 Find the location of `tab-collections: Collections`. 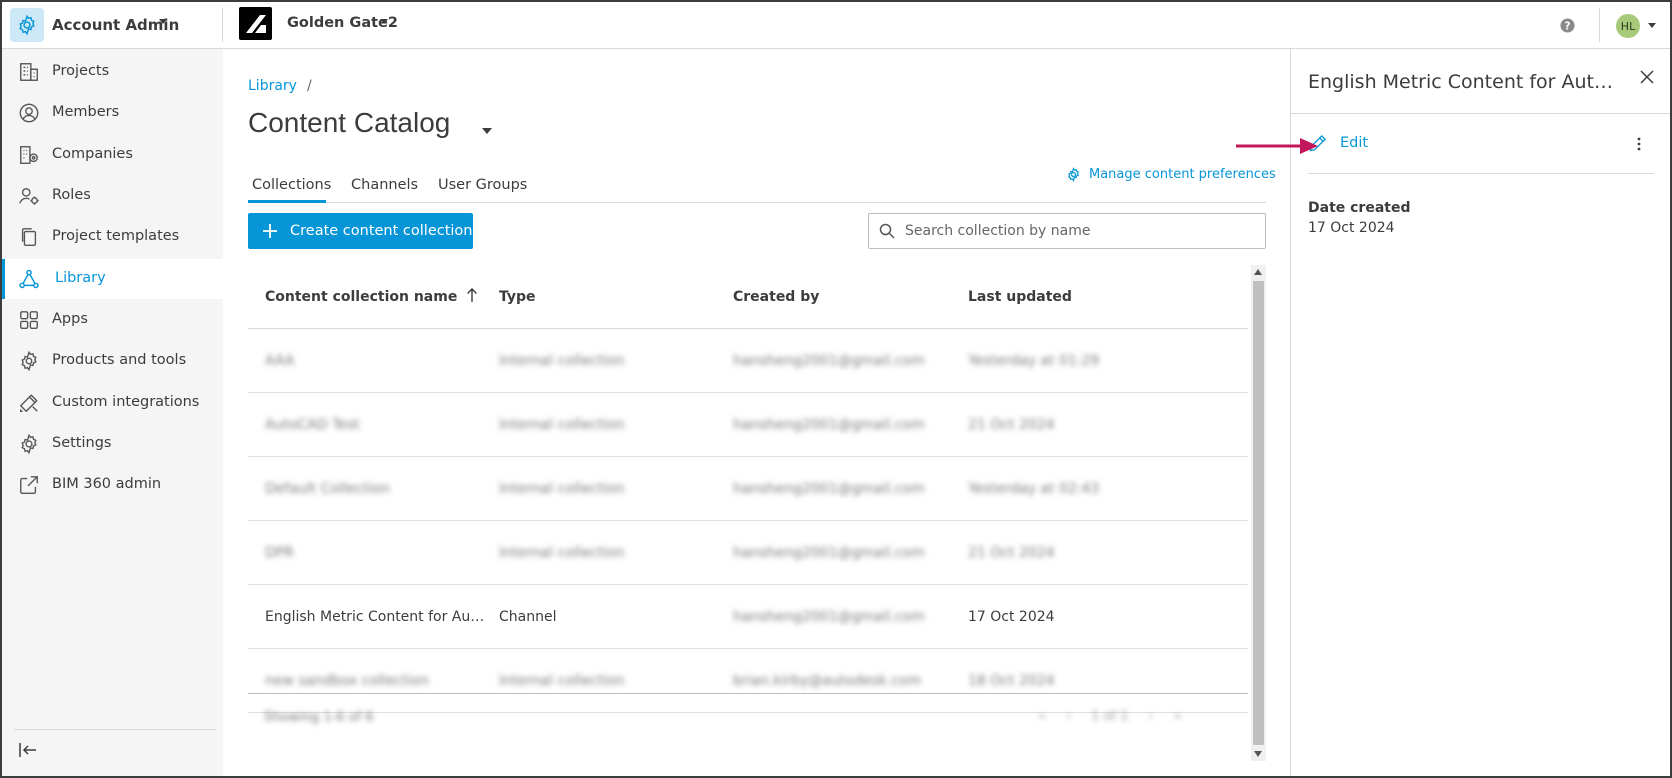

tab-collections: Collections is located at coordinates (289, 186).